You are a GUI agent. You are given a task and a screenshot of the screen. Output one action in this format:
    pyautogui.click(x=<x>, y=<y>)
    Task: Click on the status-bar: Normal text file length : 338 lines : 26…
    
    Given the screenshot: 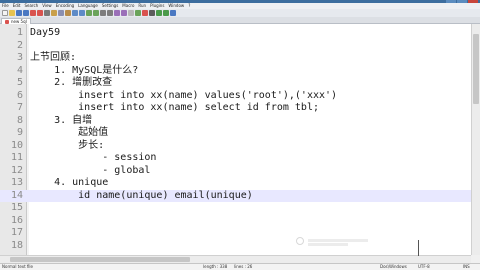 What is the action you would take?
    pyautogui.click(x=240, y=266)
    